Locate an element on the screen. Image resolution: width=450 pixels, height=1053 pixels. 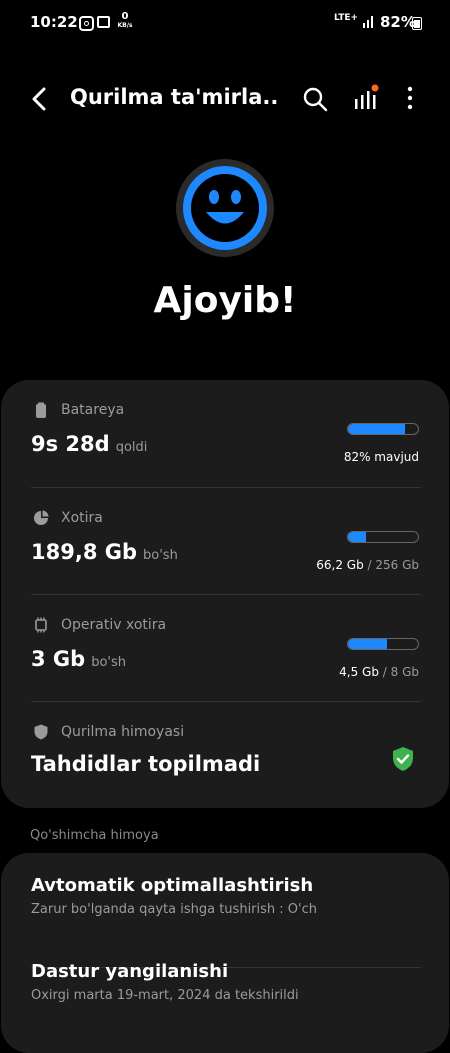
storage-value: 189,8 Gb bo'sh is located at coordinates (104, 552).